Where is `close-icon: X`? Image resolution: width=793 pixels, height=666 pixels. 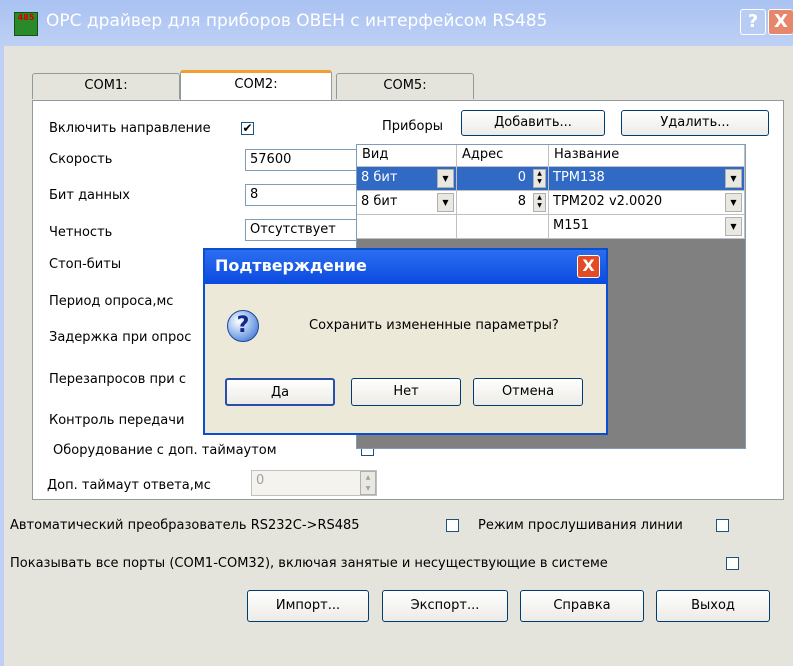 close-icon: X is located at coordinates (588, 266).